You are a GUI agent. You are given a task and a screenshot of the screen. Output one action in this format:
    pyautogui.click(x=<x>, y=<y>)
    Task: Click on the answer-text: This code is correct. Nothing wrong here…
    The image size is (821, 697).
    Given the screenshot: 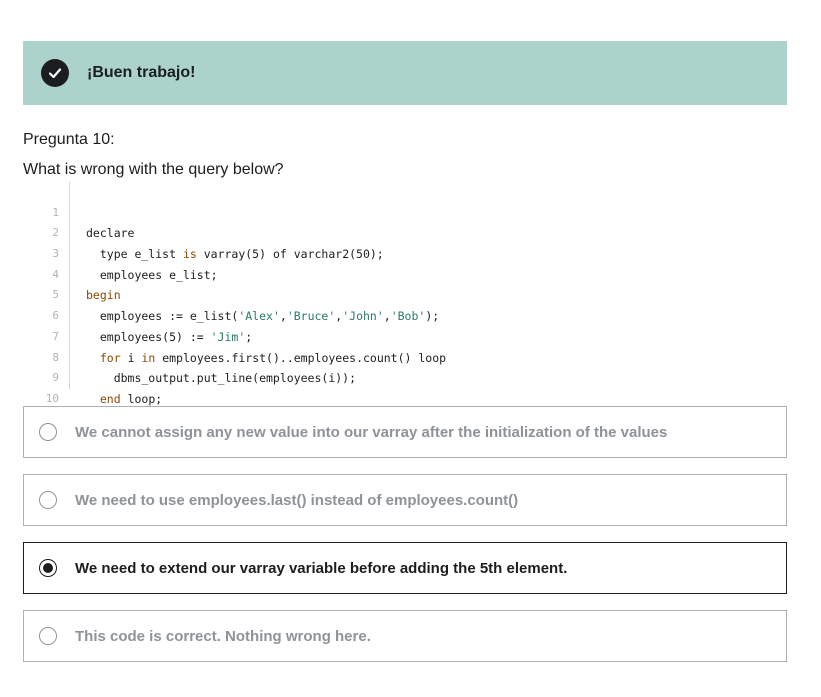 What is the action you would take?
    pyautogui.click(x=223, y=636)
    